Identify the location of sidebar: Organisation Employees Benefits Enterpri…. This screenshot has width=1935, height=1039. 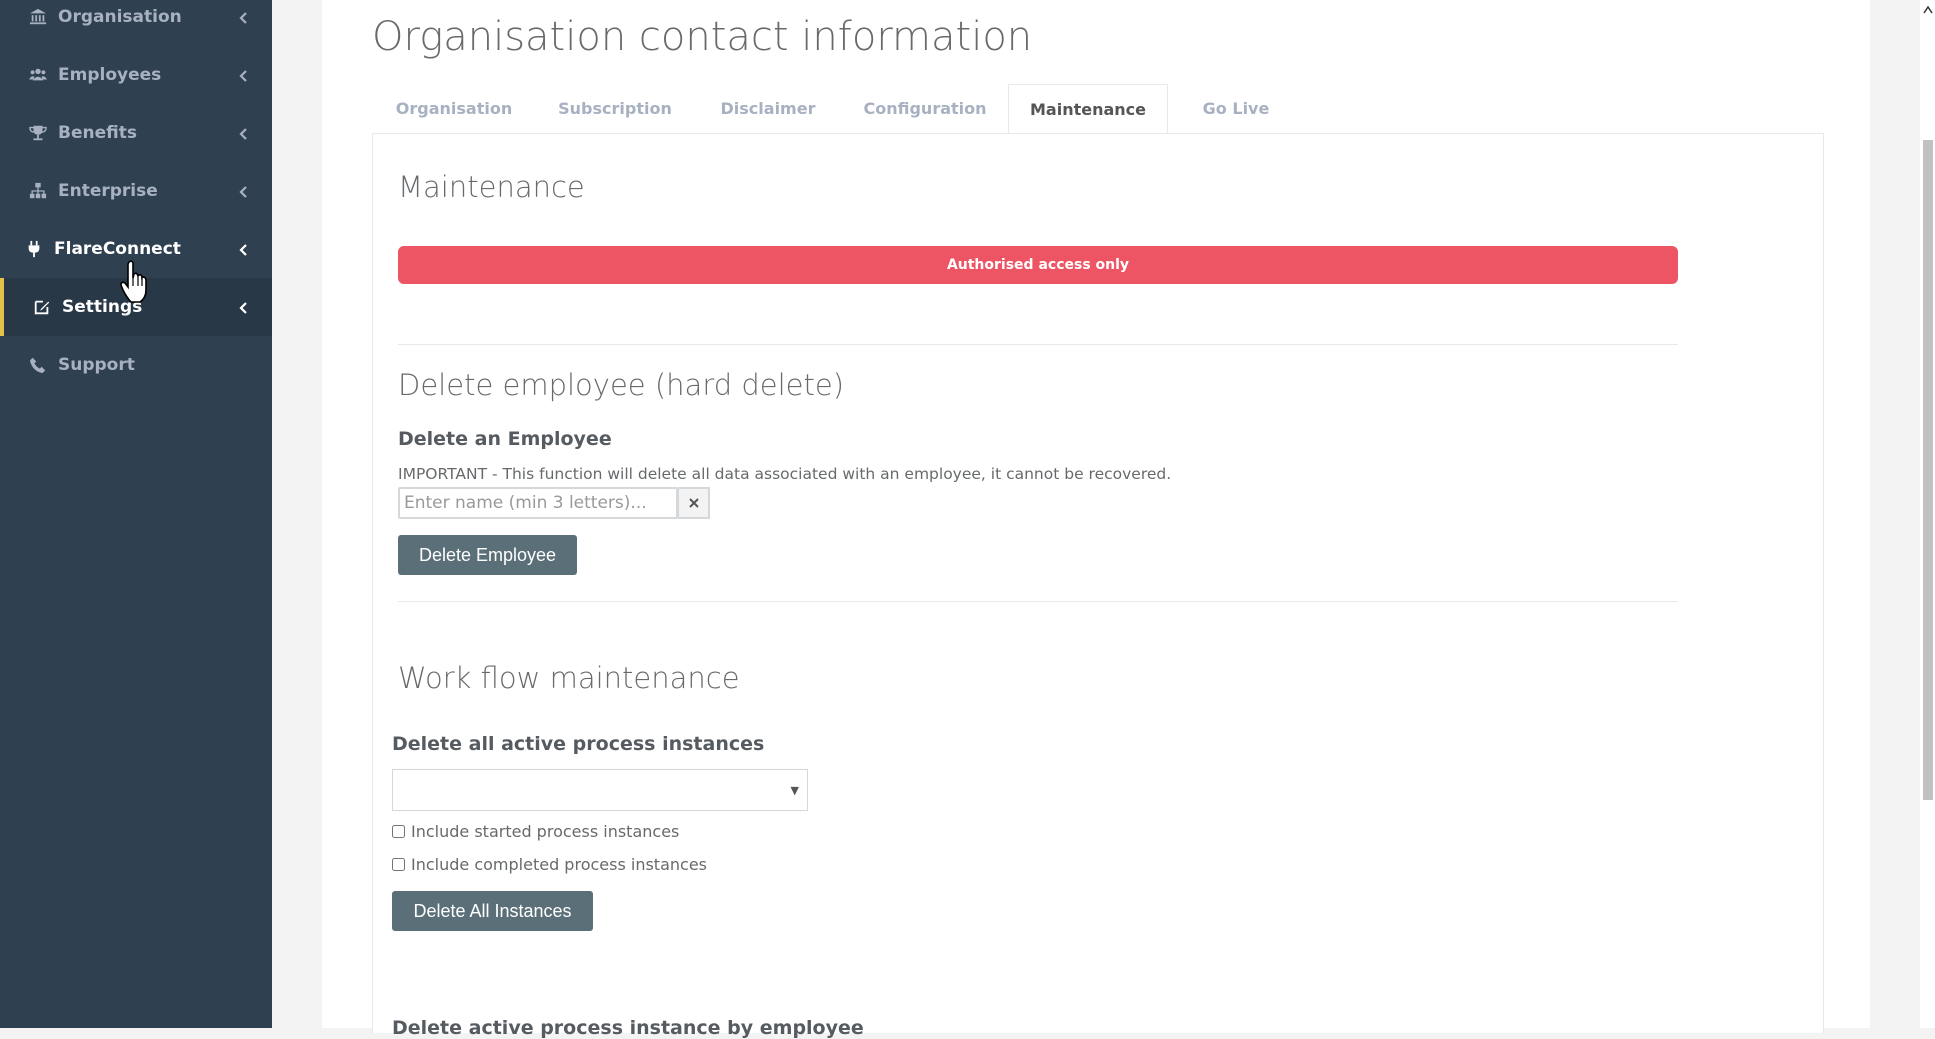
(136, 514).